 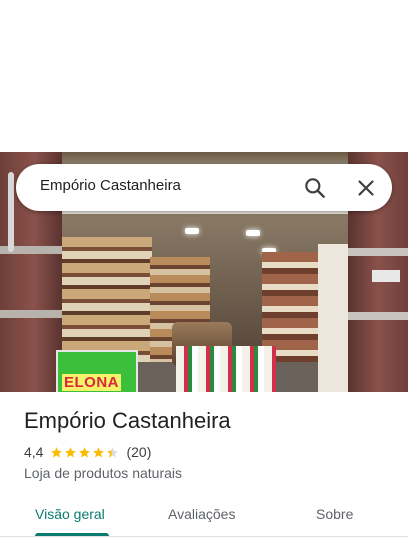 I want to click on tab-overview: Visão geral, so click(x=70, y=514).